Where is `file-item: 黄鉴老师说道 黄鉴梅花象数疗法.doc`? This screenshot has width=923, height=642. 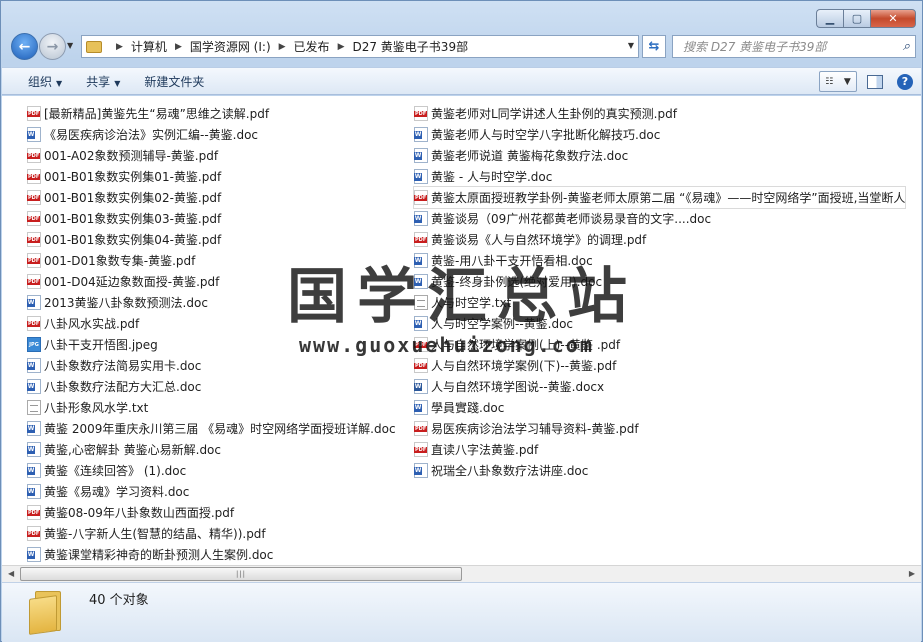 file-item: 黄鉴老师说道 黄鉴梅花象数疗法.doc is located at coordinates (659, 155).